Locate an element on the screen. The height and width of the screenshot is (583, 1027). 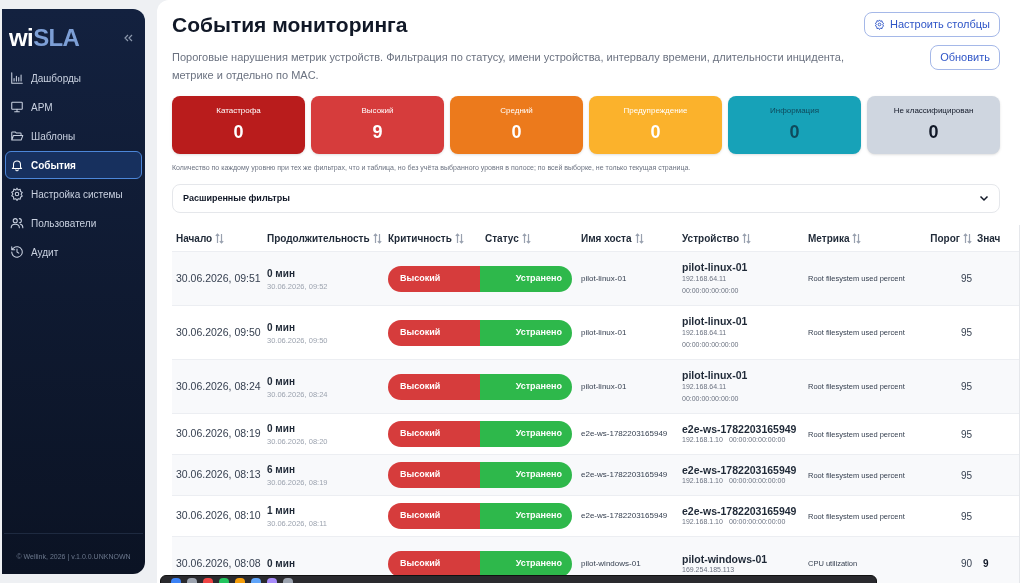
severity-card: Не классифицирован 0 is located at coordinates (933, 125).